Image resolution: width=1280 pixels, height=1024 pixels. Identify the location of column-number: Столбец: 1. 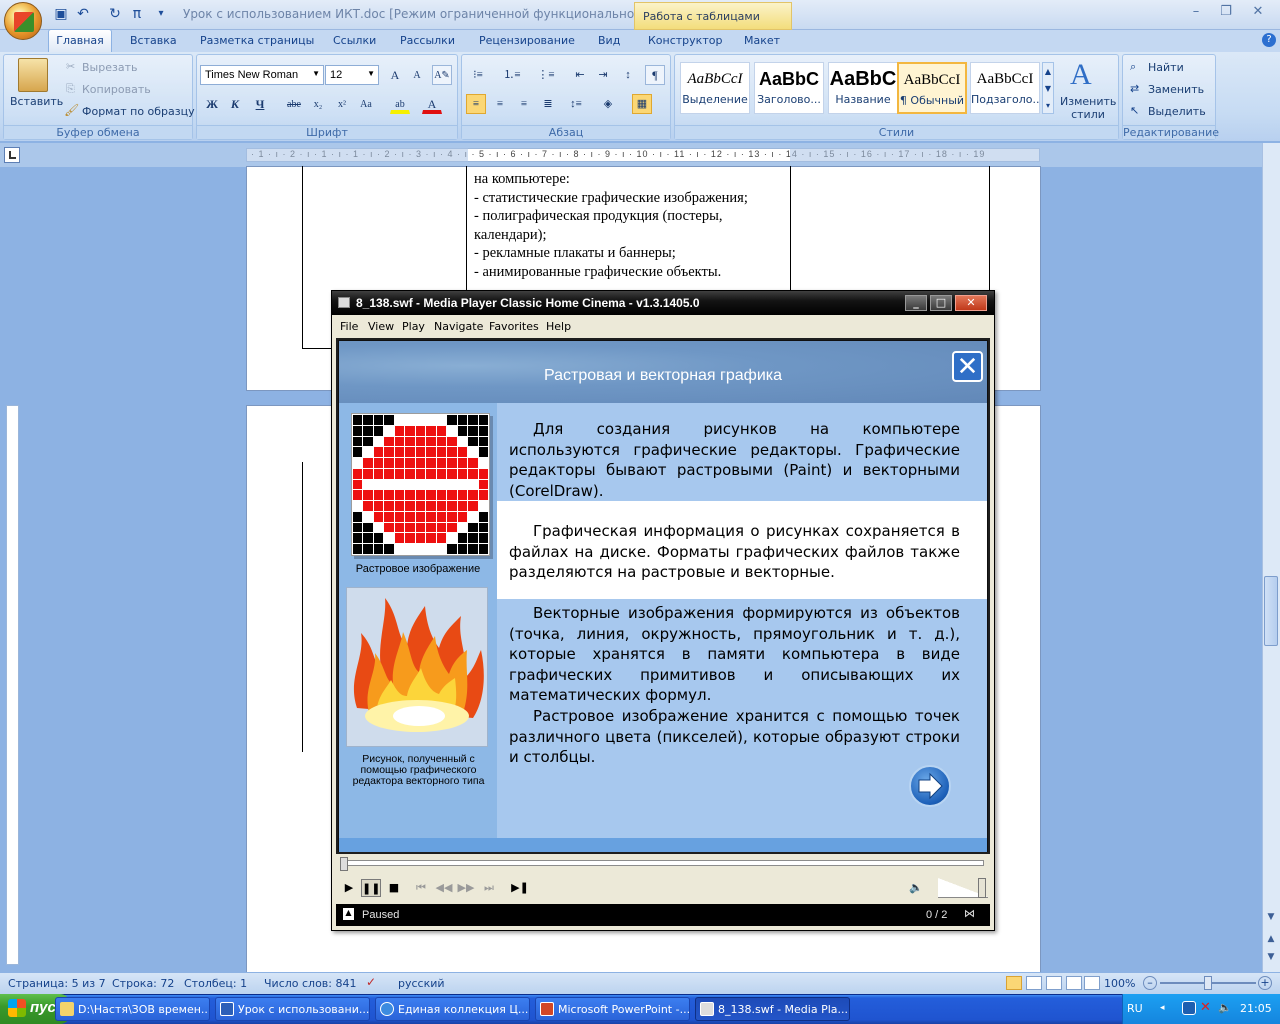
(215, 983).